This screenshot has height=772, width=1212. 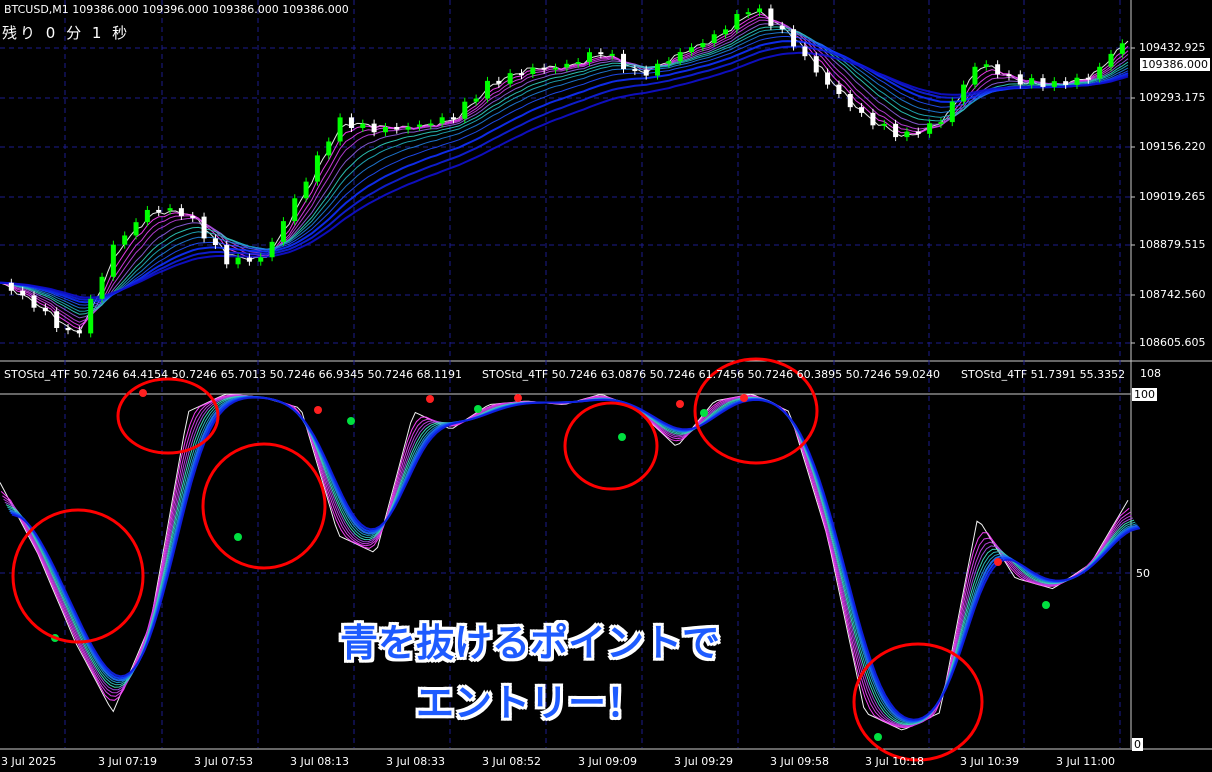 I want to click on price-tick-label: 109156.220, so click(x=1172, y=146).